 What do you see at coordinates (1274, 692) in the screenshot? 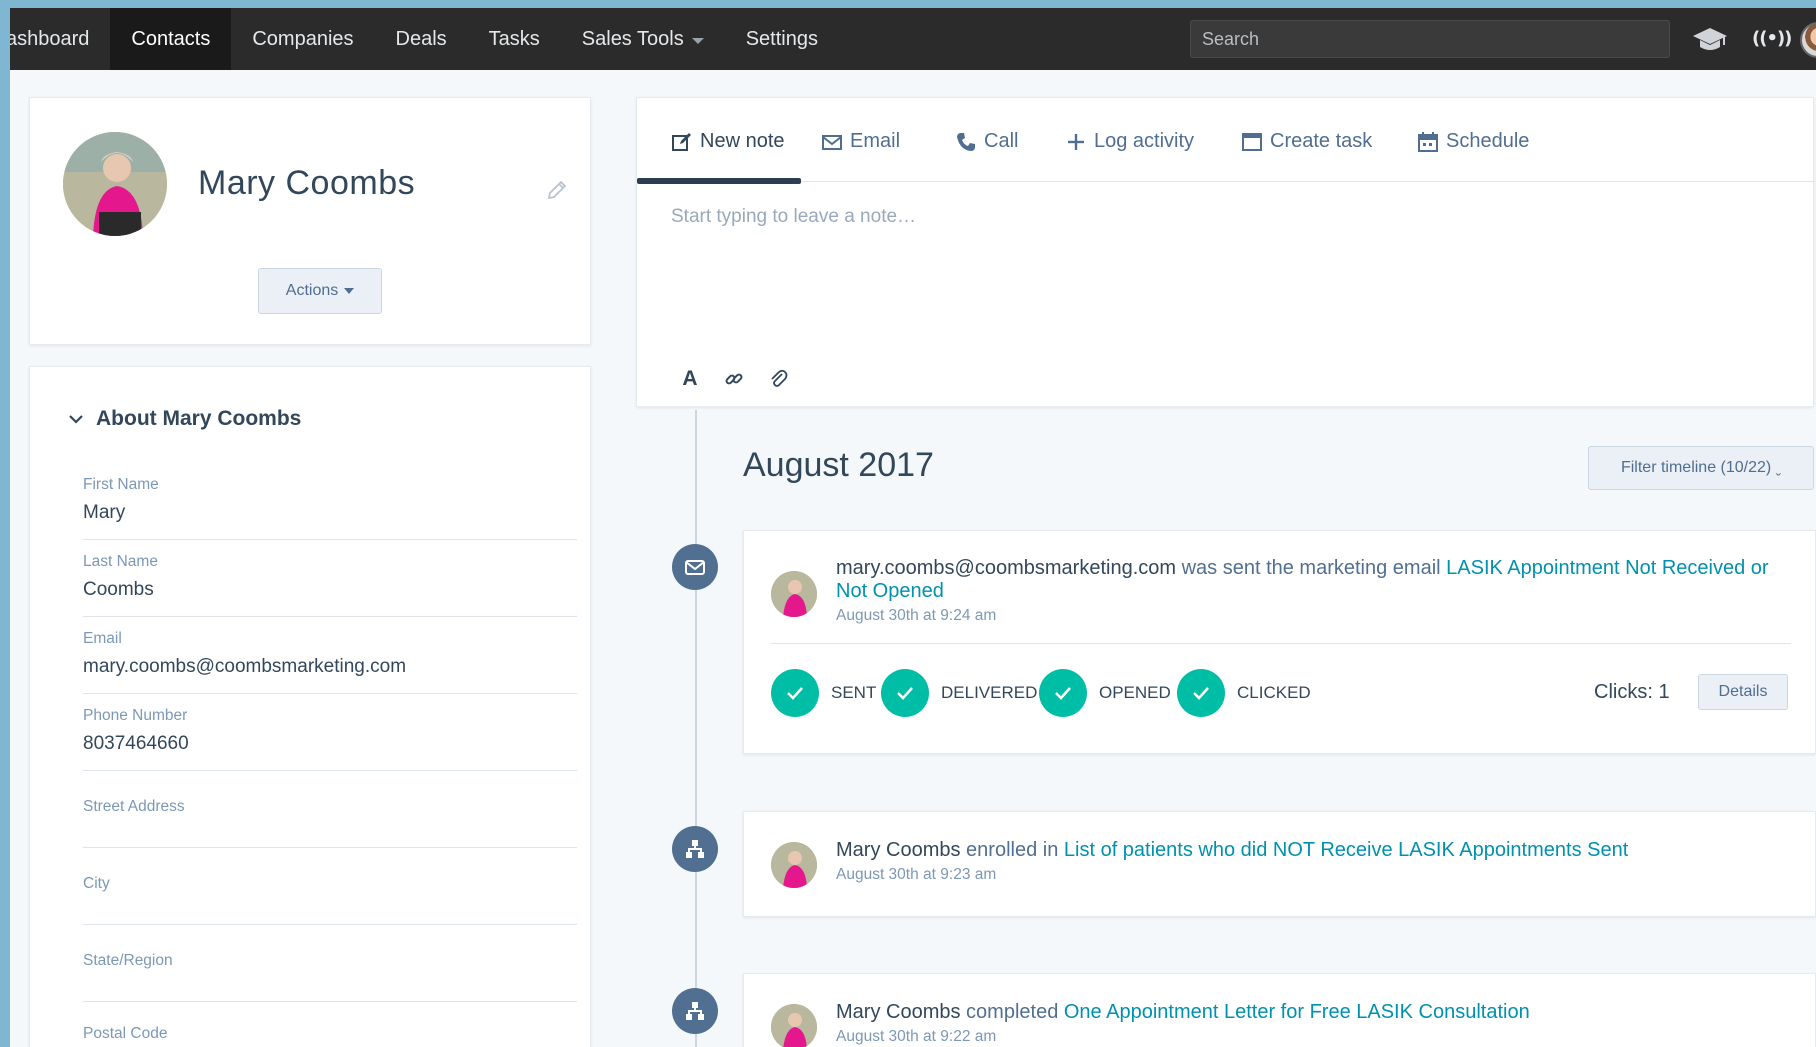
I see `status-label: CLICKED` at bounding box center [1274, 692].